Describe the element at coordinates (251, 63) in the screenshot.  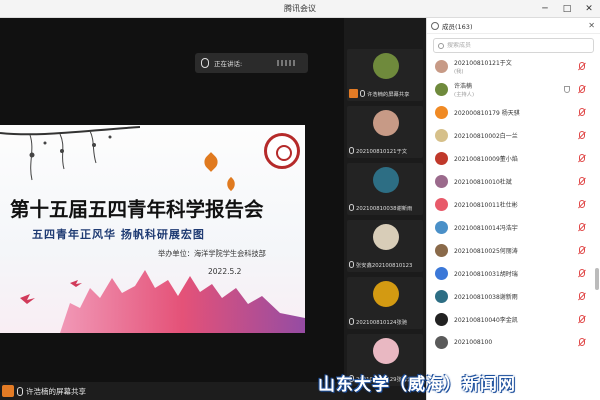
I see `speaking-indicator: 正在讲话:` at that location.